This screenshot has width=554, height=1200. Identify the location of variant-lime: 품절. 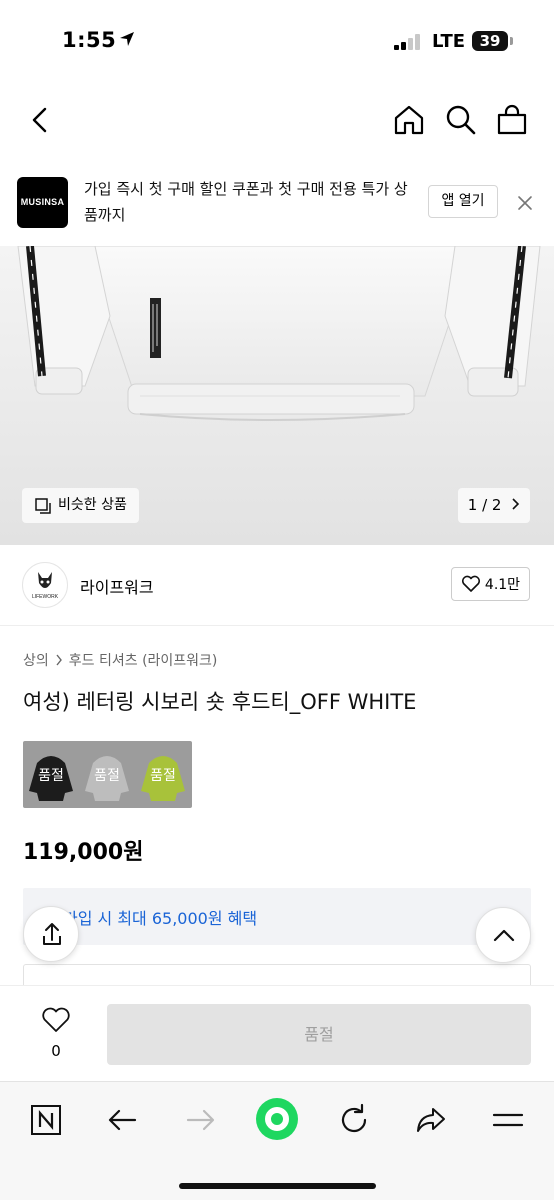
(163, 774).